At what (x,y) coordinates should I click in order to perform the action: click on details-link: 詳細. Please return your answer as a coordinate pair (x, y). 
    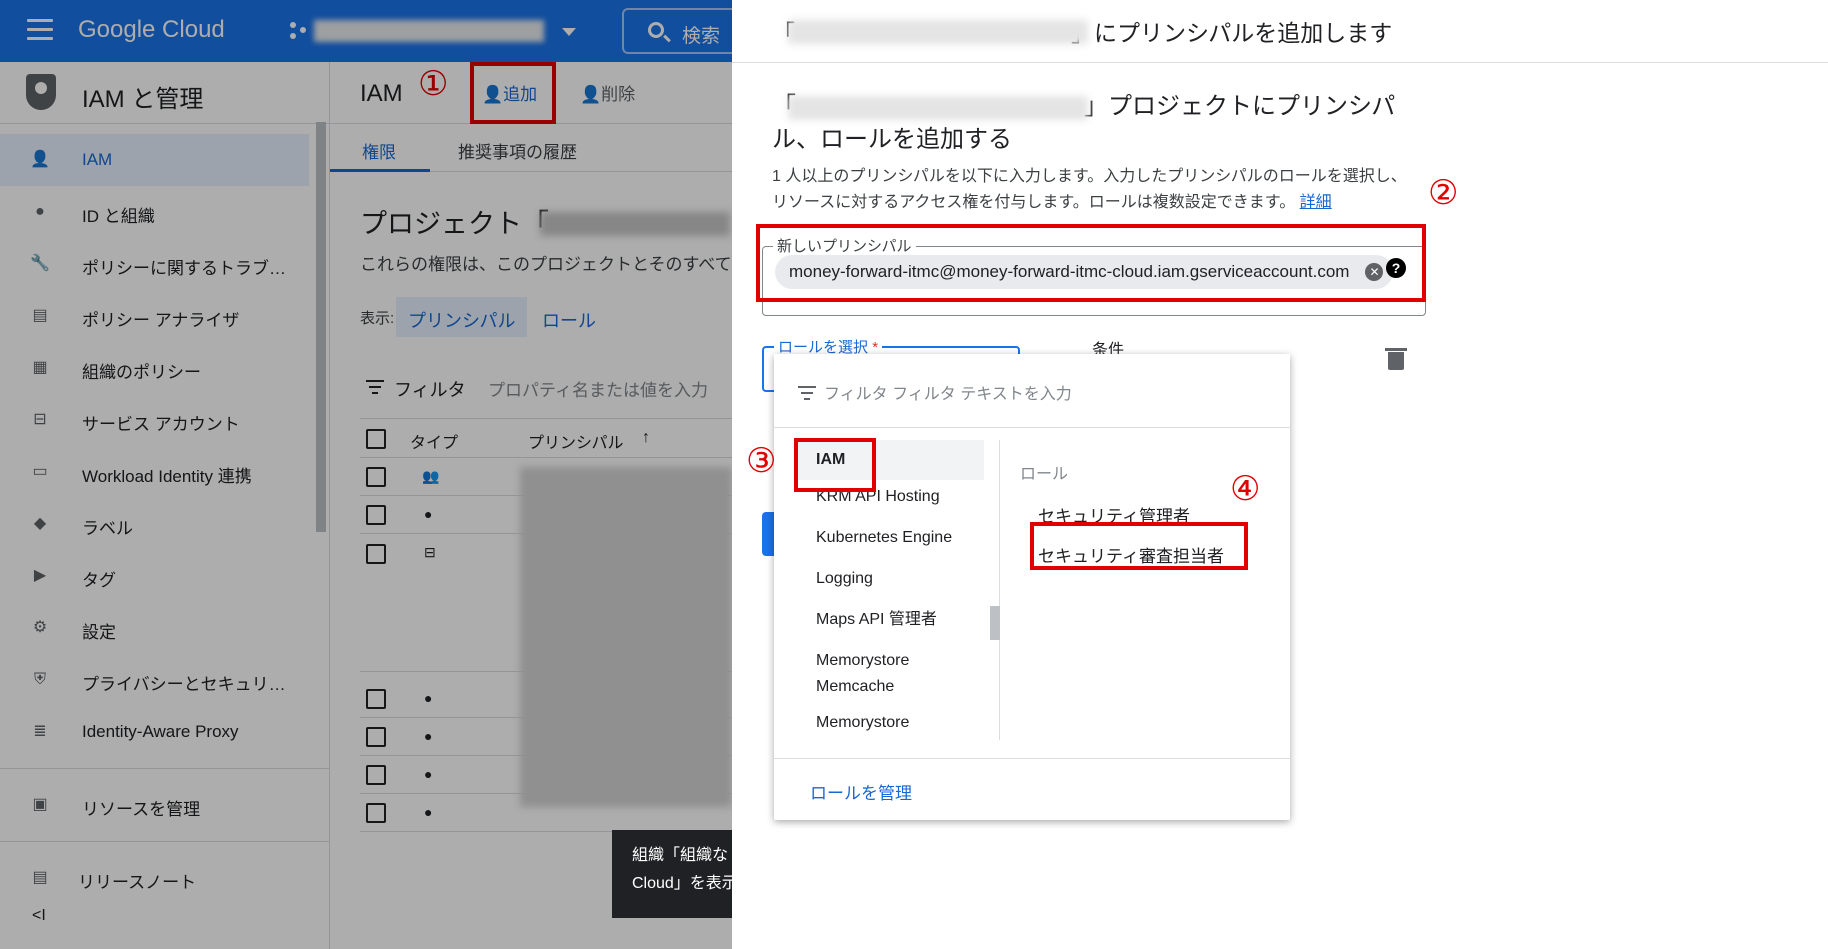
    Looking at the image, I should click on (1316, 202).